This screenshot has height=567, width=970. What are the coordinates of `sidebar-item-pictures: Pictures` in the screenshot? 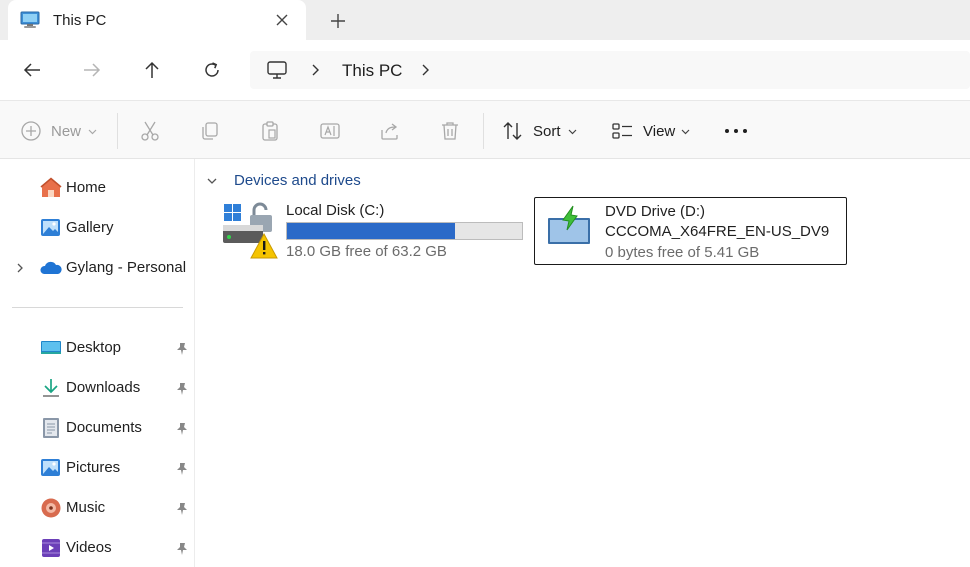 It's located at (97, 467).